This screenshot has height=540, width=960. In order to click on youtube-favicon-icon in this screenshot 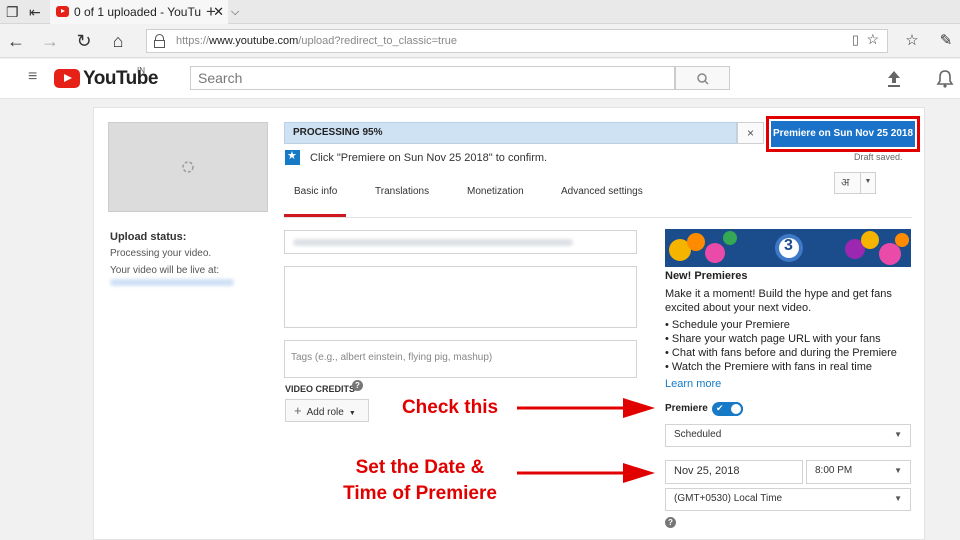, I will do `click(62, 11)`.